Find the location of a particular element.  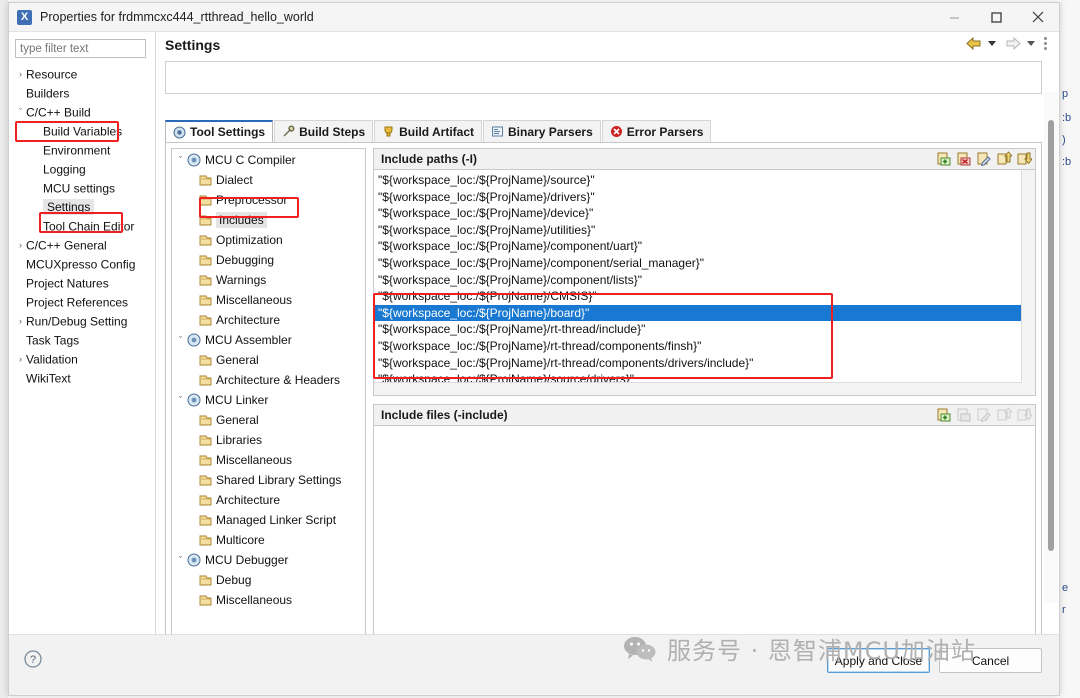

sidebar-item-label: Task Tags is located at coordinates (53, 340).